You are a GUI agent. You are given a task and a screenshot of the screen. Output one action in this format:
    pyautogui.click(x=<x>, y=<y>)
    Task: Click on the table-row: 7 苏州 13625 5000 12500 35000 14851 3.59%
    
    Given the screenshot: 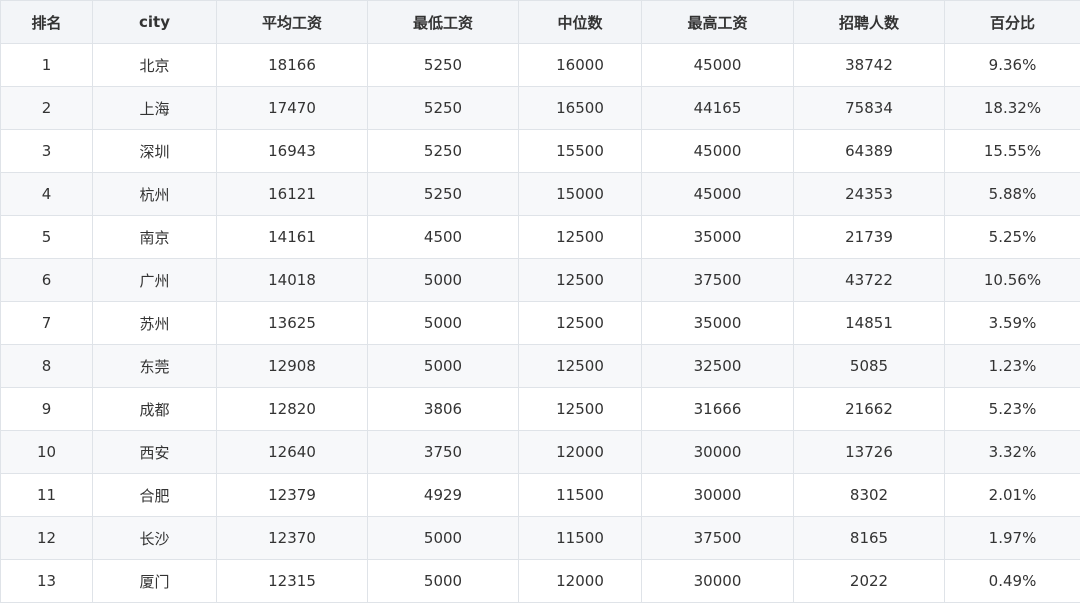 What is the action you would take?
    pyautogui.click(x=540, y=323)
    